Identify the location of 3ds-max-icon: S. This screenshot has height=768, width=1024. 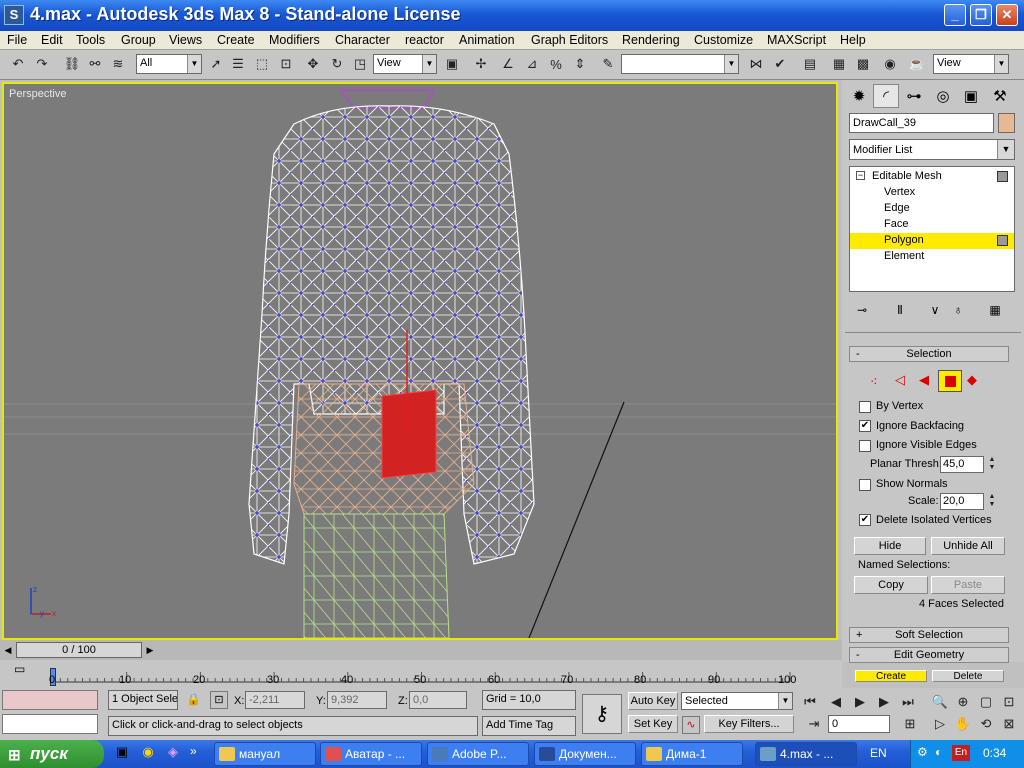
(14, 15).